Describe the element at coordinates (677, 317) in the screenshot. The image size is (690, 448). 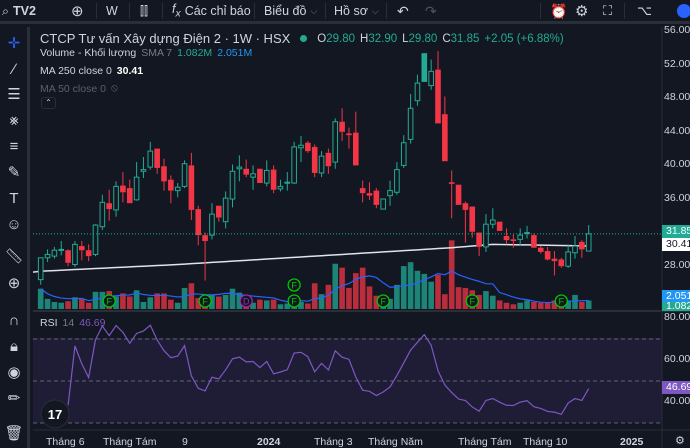
I see `rsi-axis-label: 80.00` at that location.